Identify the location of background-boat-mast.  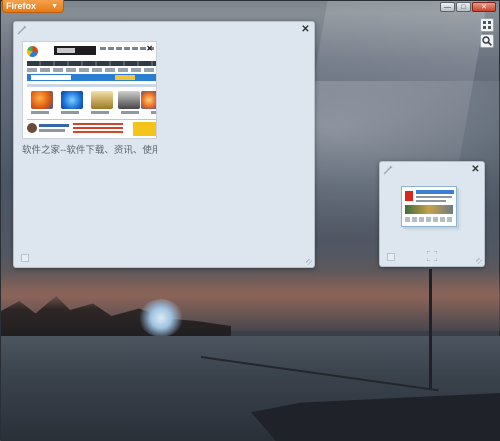
(430, 329).